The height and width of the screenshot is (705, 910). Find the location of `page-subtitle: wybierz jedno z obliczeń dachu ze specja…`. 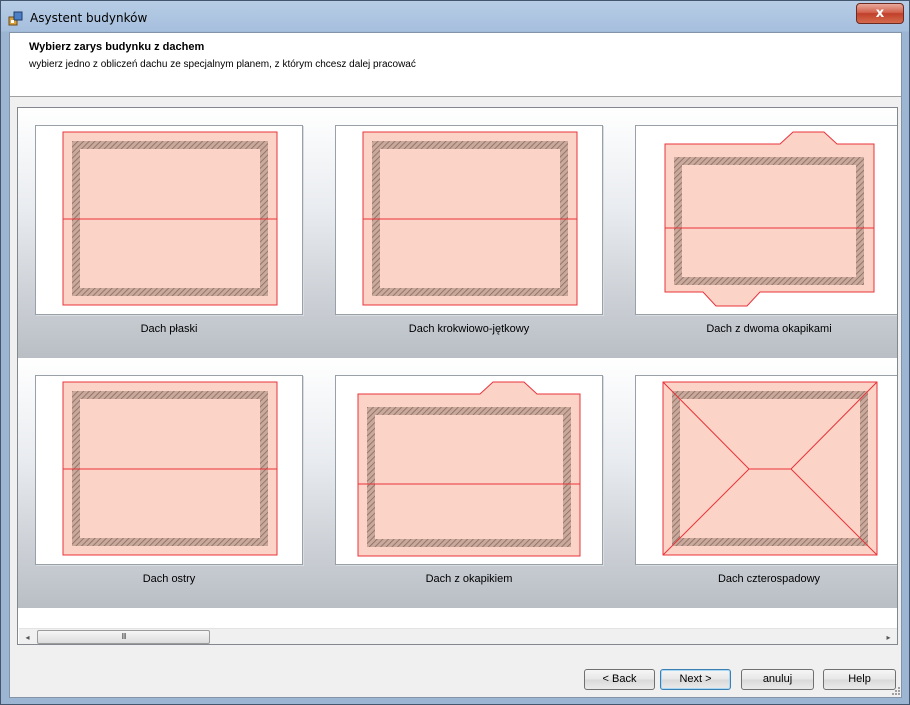

page-subtitle: wybierz jedno z obliczeń dachu ze specja… is located at coordinates (222, 64).